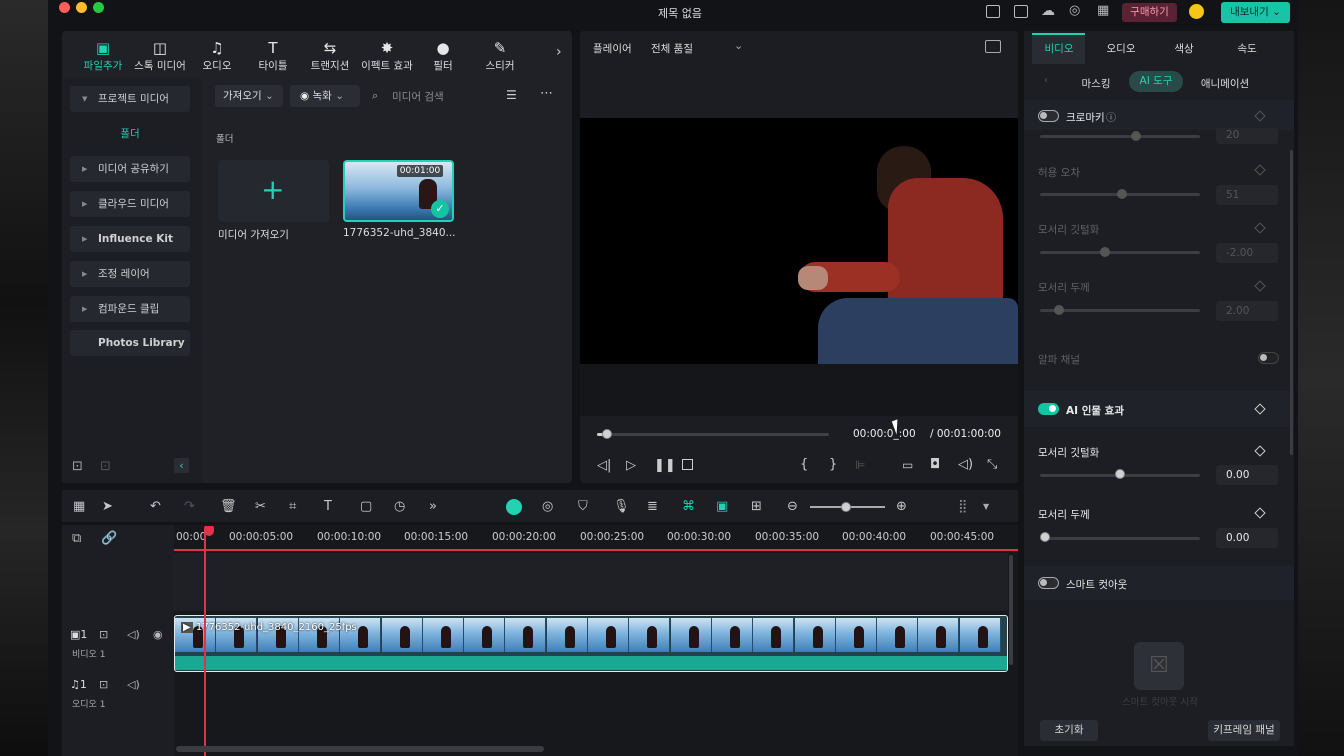 This screenshot has height=756, width=1344. I want to click on render-icon: ◎, so click(547, 506).